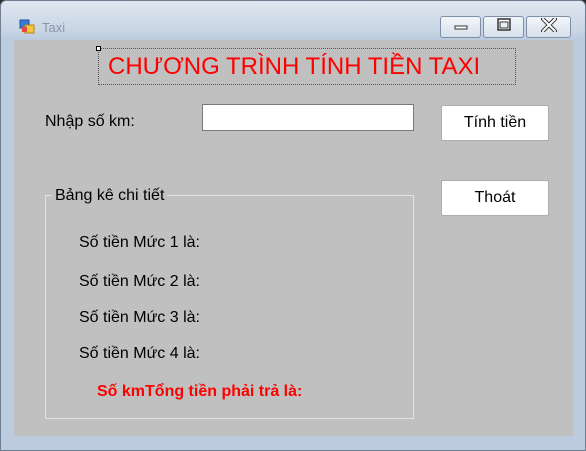  Describe the element at coordinates (139, 242) in the screenshot. I see `level1-label: Số tiền Mức 1 là:` at that location.